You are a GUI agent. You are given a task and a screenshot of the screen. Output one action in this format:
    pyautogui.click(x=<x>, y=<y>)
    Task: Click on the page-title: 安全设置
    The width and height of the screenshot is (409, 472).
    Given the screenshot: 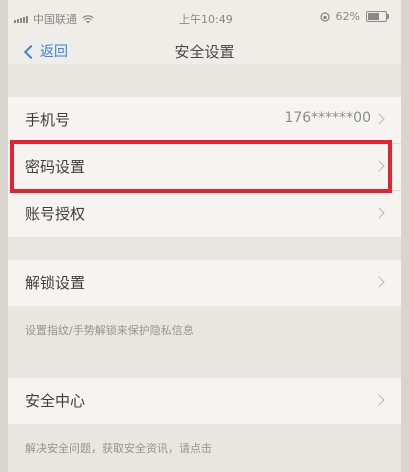 What is the action you would take?
    pyautogui.click(x=204, y=52)
    